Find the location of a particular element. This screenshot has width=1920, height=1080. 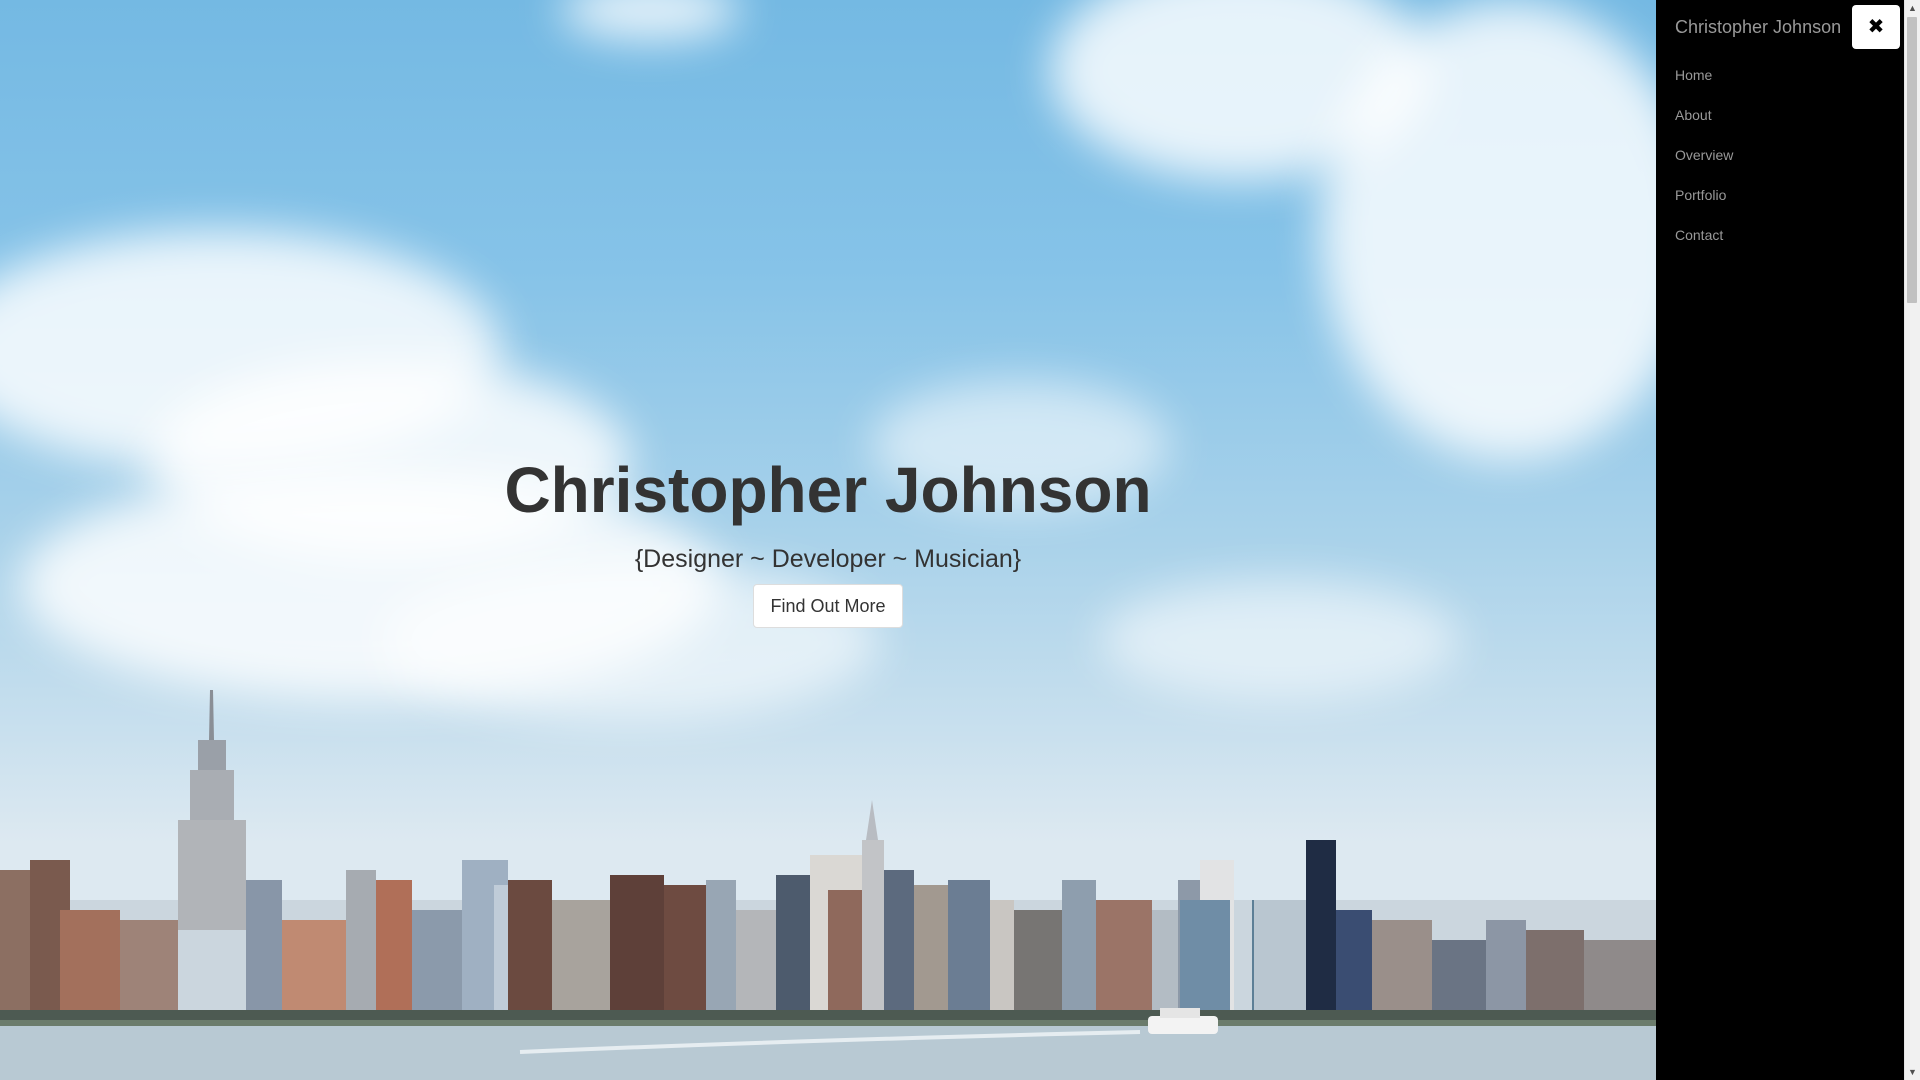

sidebar-item-overview: Overview is located at coordinates (1780, 155).